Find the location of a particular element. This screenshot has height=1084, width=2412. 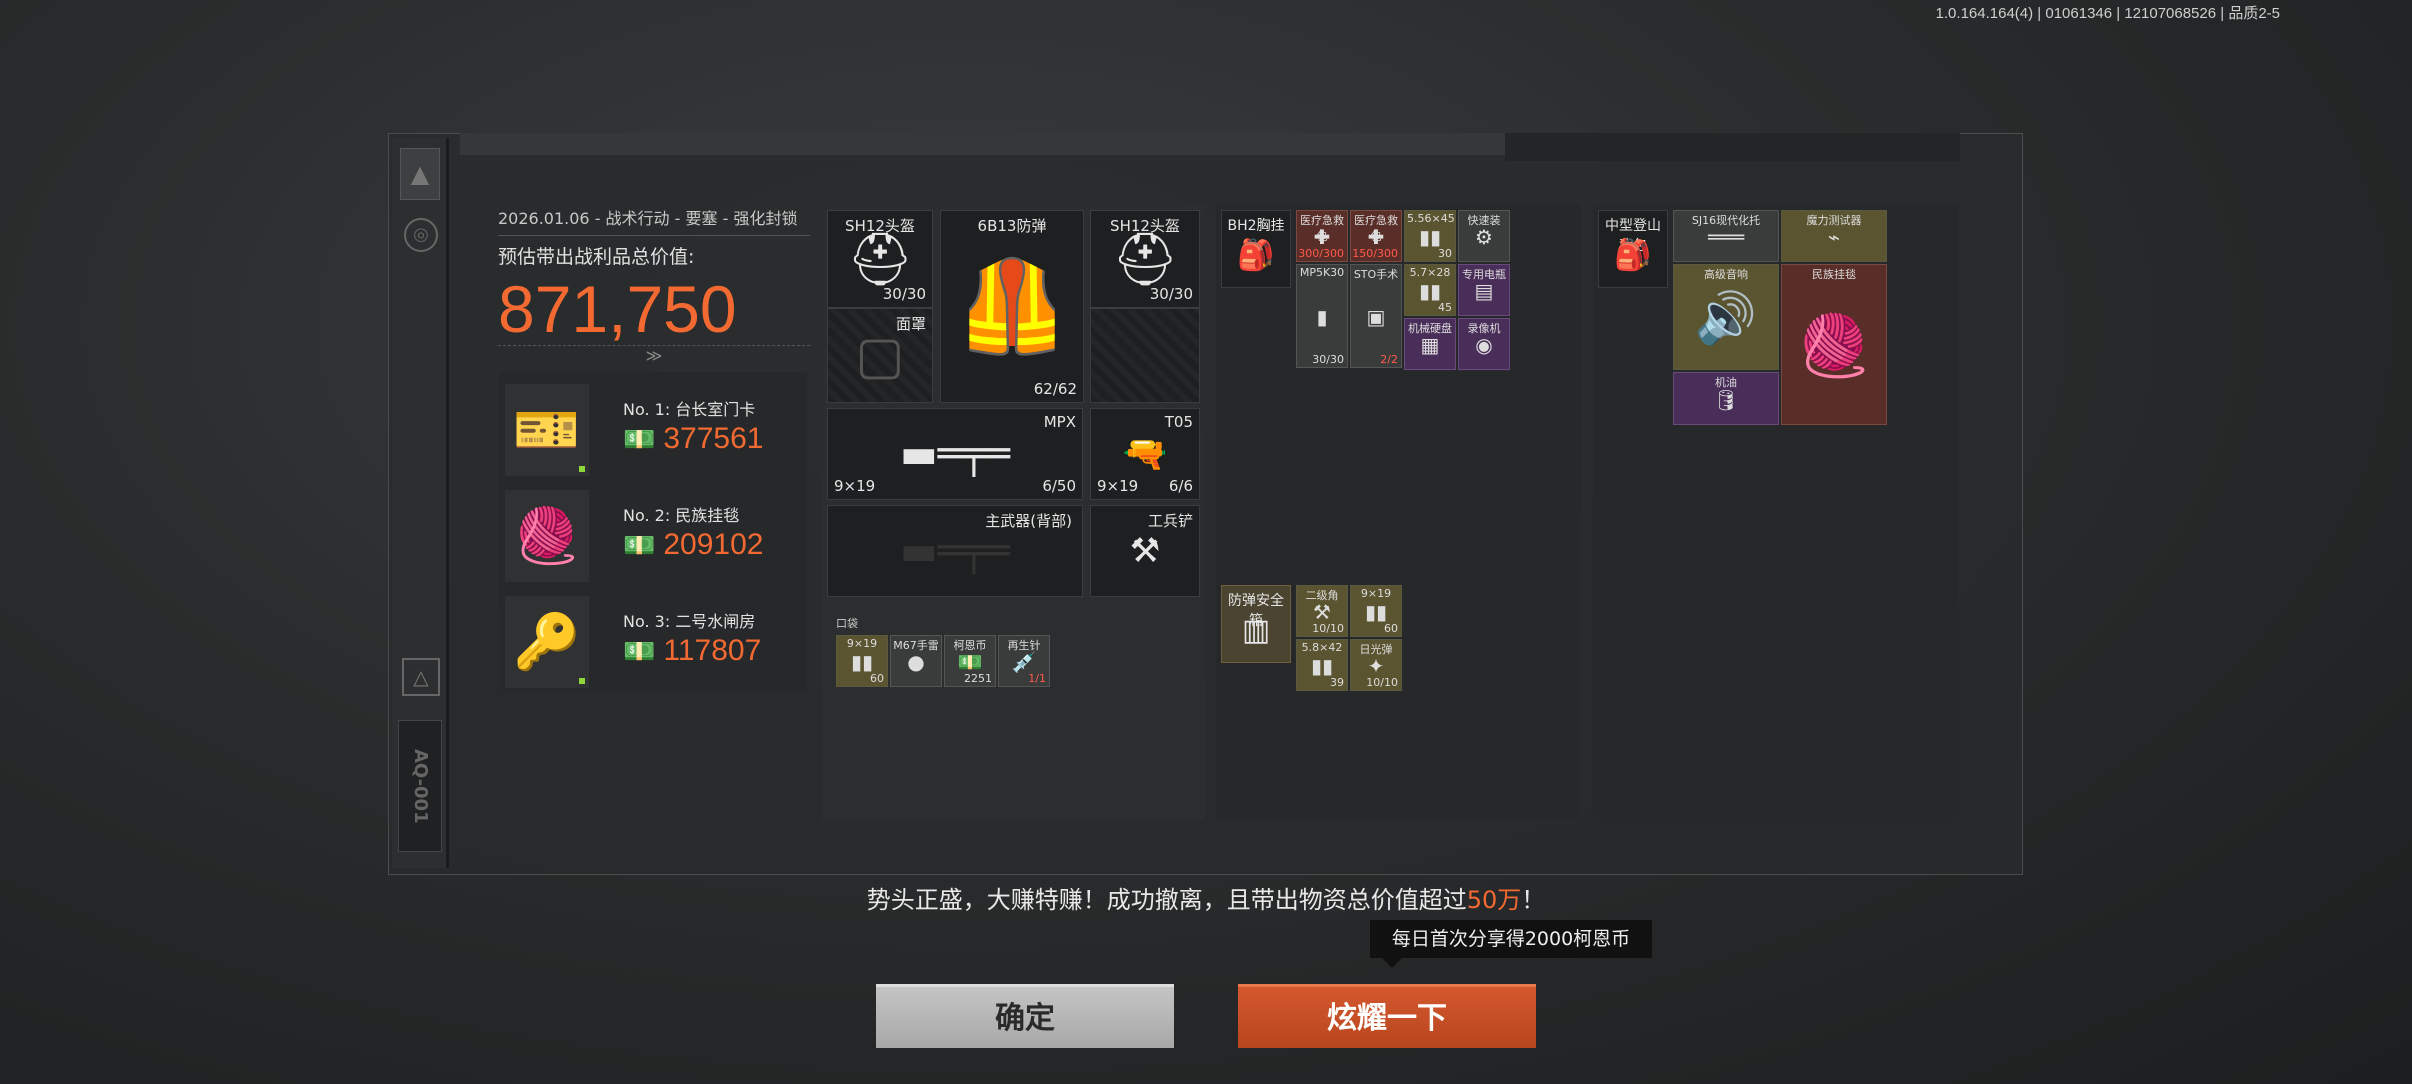

rig-item: 录像机 ◉ is located at coordinates (1484, 344).